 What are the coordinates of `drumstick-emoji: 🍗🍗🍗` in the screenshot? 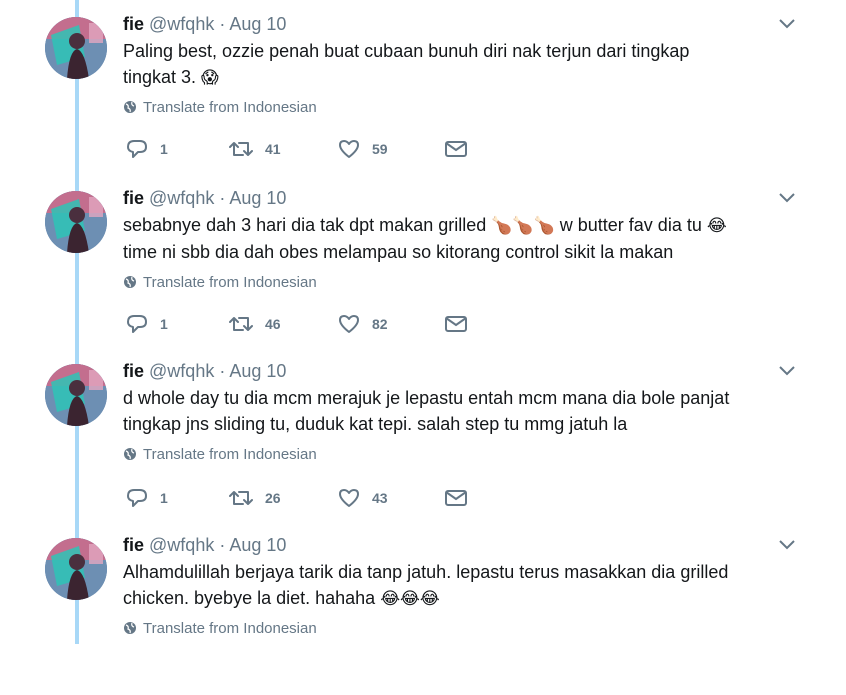 It's located at (523, 226).